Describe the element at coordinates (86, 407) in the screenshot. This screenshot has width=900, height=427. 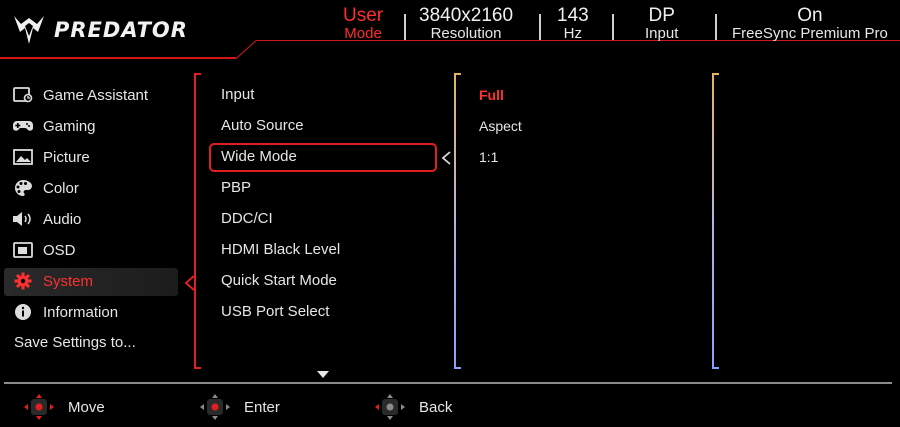
I see `footer-move-label: Move` at that location.